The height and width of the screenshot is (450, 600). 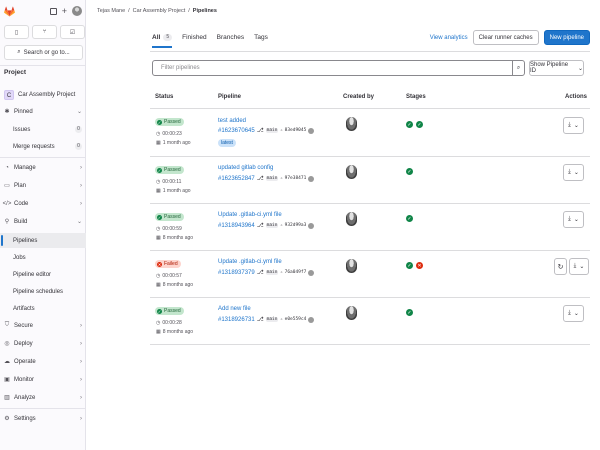 What do you see at coordinates (236, 179) in the screenshot?
I see `pipeline-id-link: #1623652847` at bounding box center [236, 179].